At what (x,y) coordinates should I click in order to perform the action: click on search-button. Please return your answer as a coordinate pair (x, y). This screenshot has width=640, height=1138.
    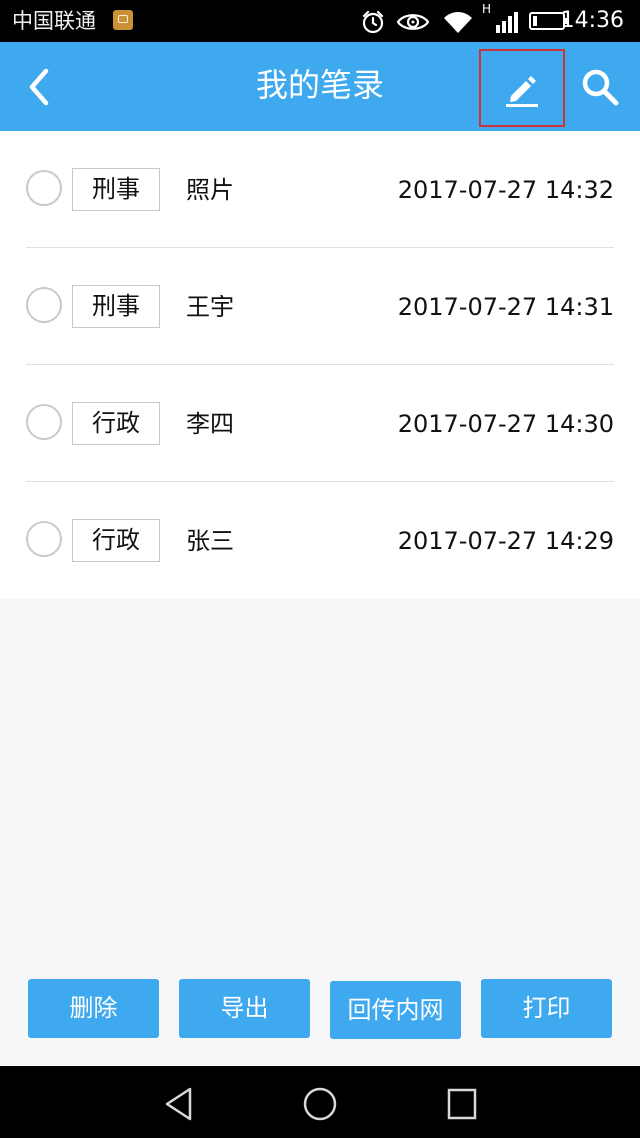
    Looking at the image, I should click on (600, 87).